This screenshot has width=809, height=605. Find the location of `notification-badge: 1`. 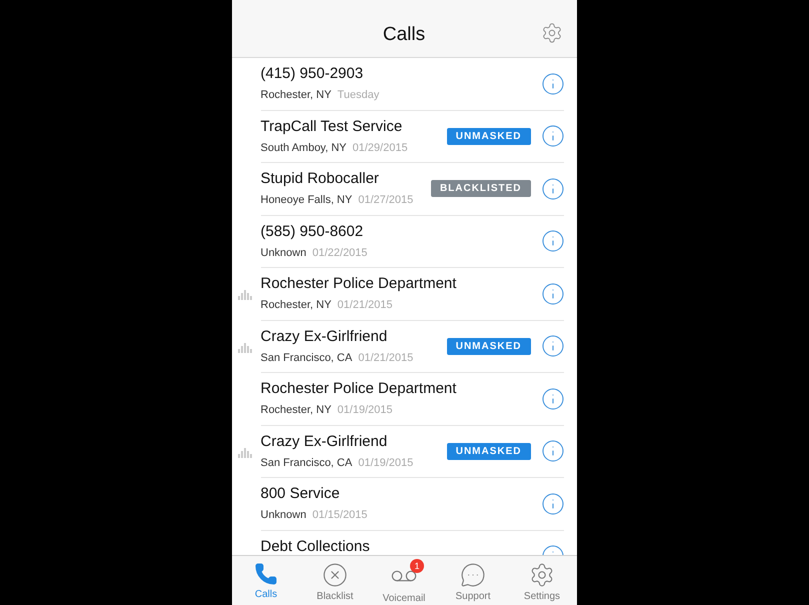

notification-badge: 1 is located at coordinates (417, 566).